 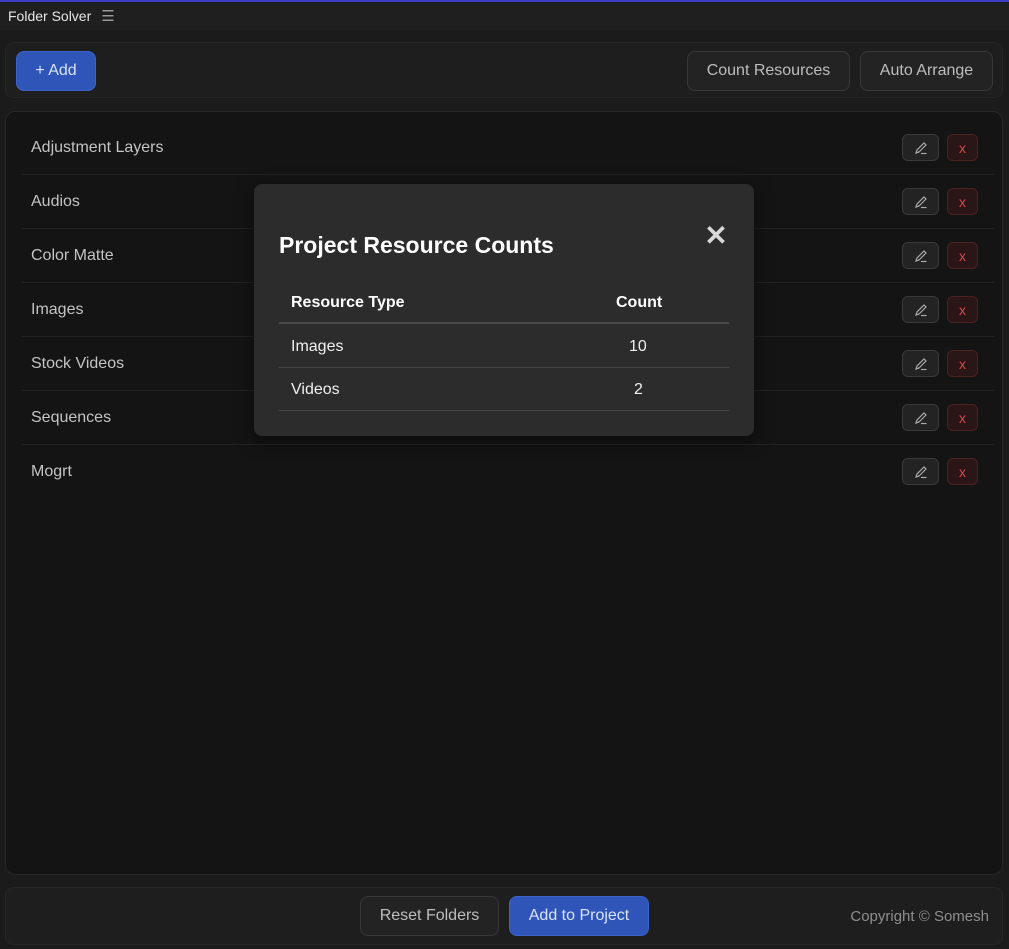 I want to click on folder-row: Mogrt x, so click(x=508, y=472).